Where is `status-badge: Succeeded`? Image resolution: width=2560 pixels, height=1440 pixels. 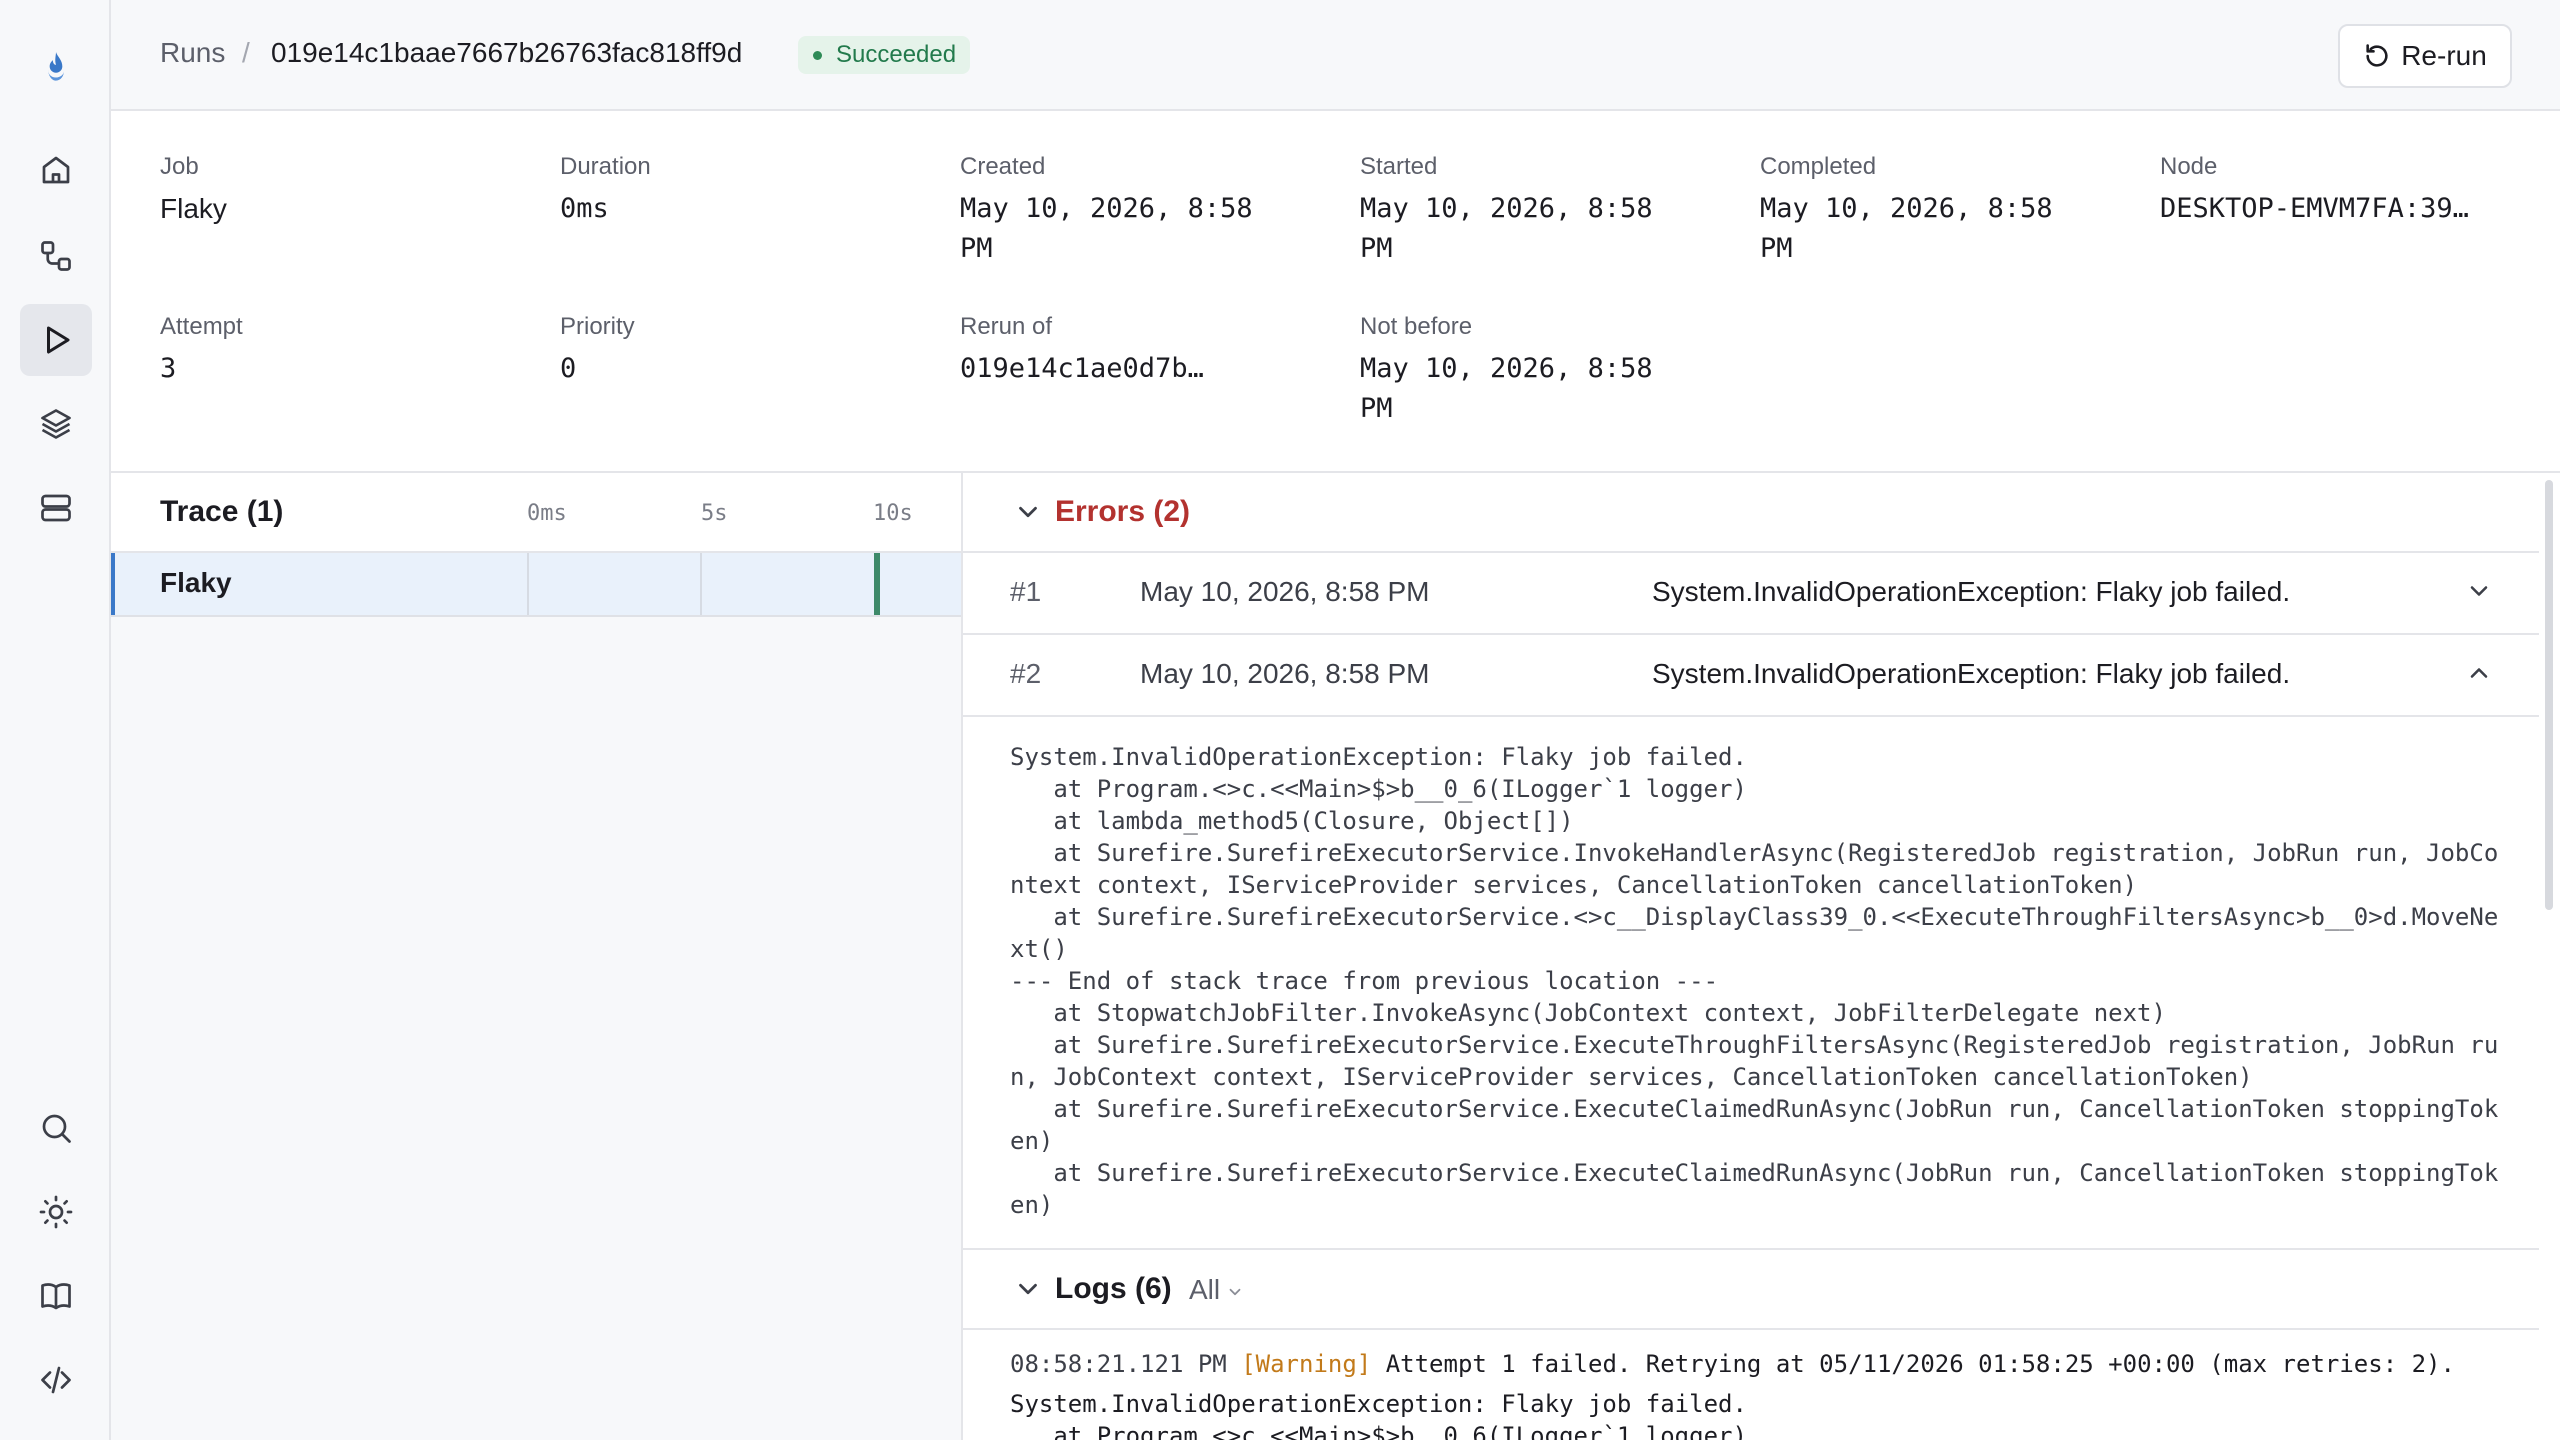 status-badge: Succeeded is located at coordinates (884, 55).